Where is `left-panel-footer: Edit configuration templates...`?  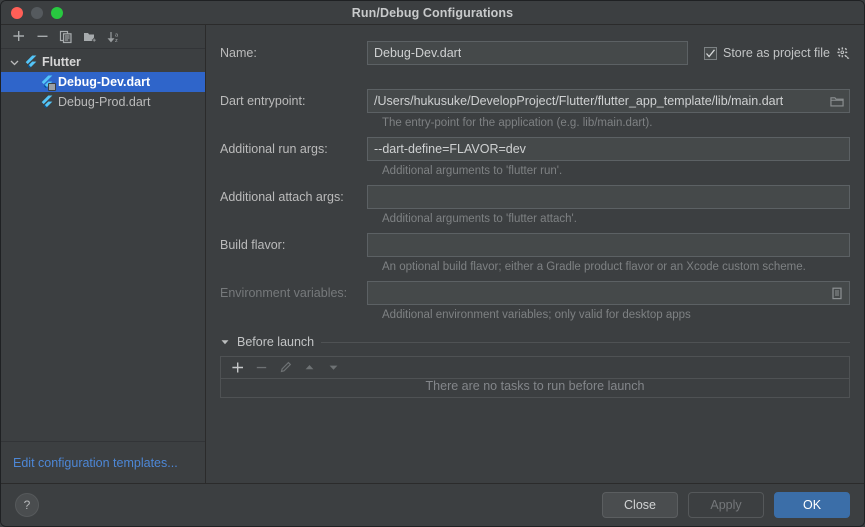
left-panel-footer: Edit configuration templates... is located at coordinates (103, 462).